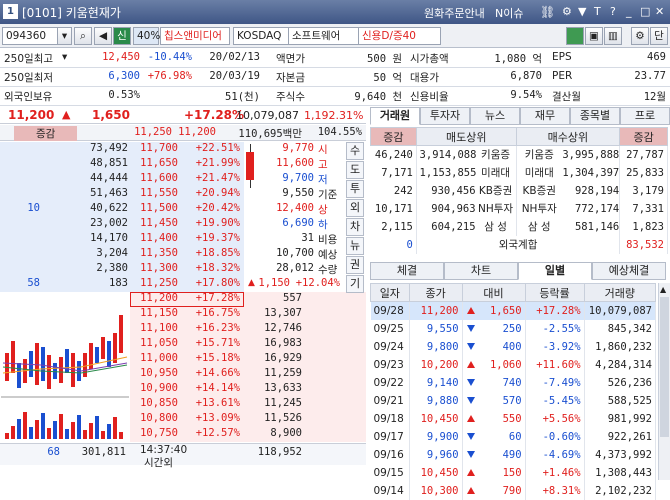 This screenshot has width=670, height=500. What do you see at coordinates (155, 163) in the screenshot?
I see `ask-price: 11,650` at bounding box center [155, 163].